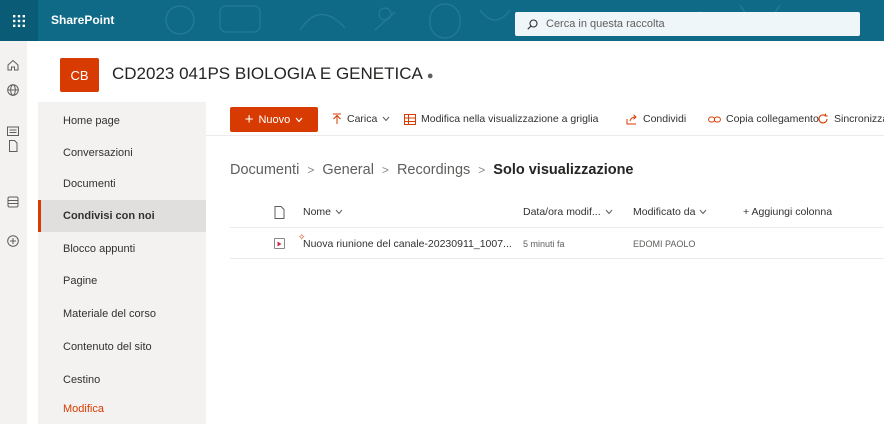 Image resolution: width=884 pixels, height=424 pixels. Describe the element at coordinates (122, 314) in the screenshot. I see `nav-item-class-materials: Materiale del corso` at that location.